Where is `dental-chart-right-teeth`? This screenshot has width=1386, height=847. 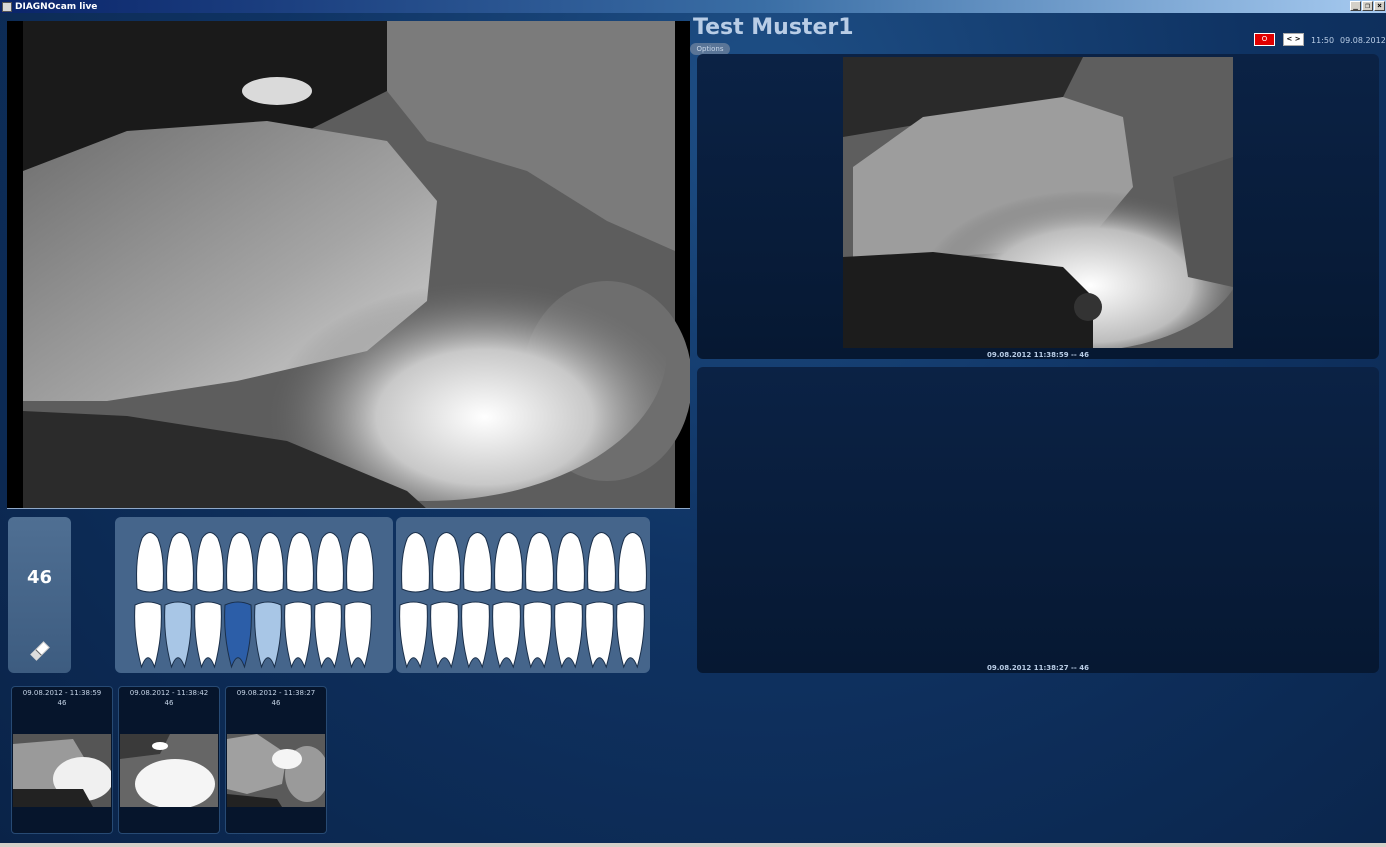 dental-chart-right-teeth is located at coordinates (523, 600).